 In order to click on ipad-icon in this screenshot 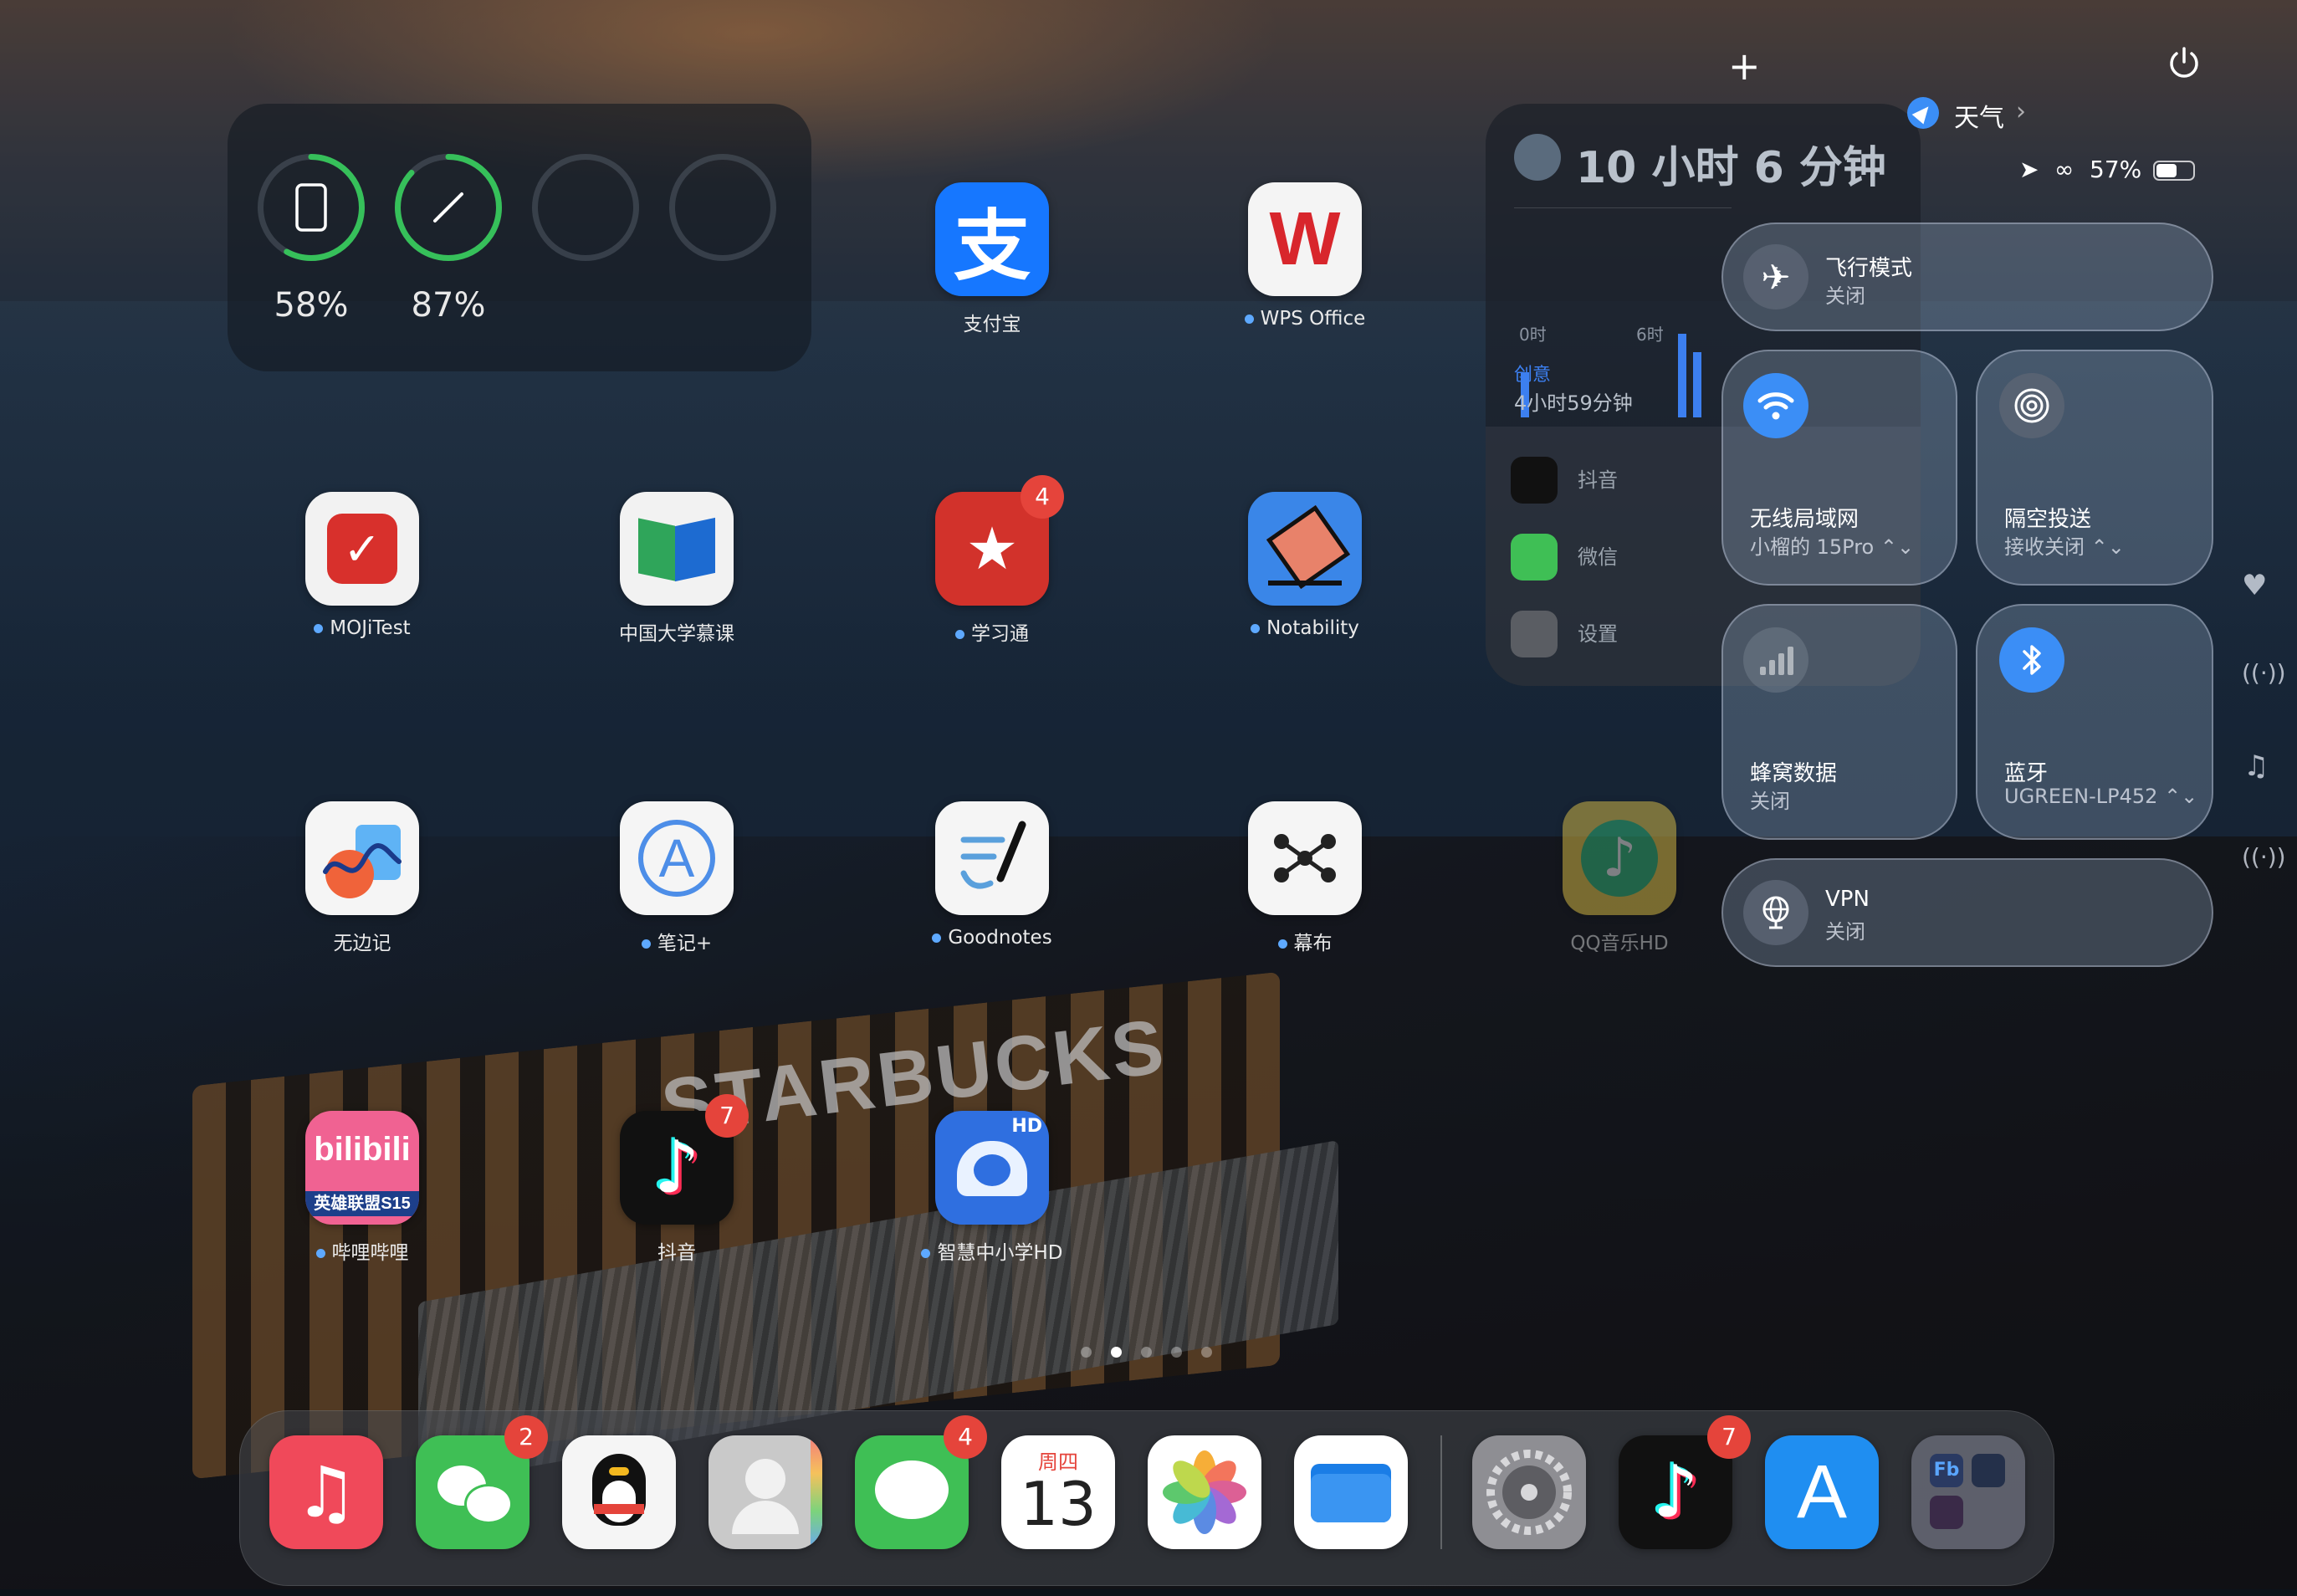, I will do `click(311, 208)`.